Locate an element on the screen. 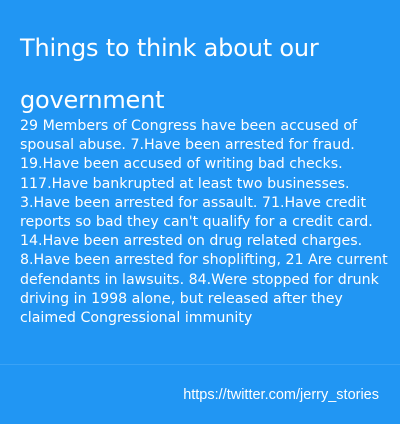 Image resolution: width=400 pixels, height=424 pixels. footer-divider is located at coordinates (200, 364).